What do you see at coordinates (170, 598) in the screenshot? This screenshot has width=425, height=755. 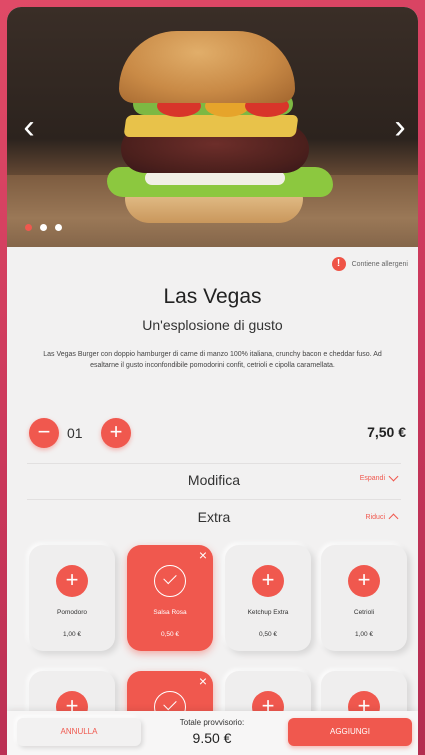 I see `extra-card-salsa-rosa: × Salsa Rosa 0,50 €` at bounding box center [170, 598].